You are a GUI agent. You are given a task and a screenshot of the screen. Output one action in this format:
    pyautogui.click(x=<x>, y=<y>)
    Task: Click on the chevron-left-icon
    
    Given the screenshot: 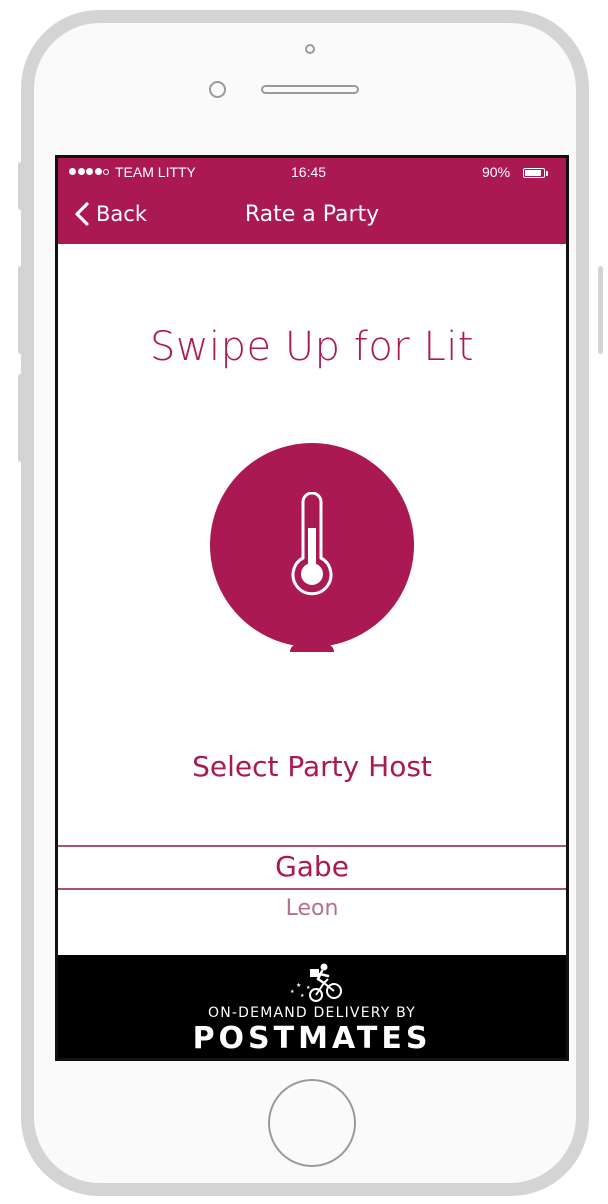 What is the action you would take?
    pyautogui.click(x=82, y=214)
    